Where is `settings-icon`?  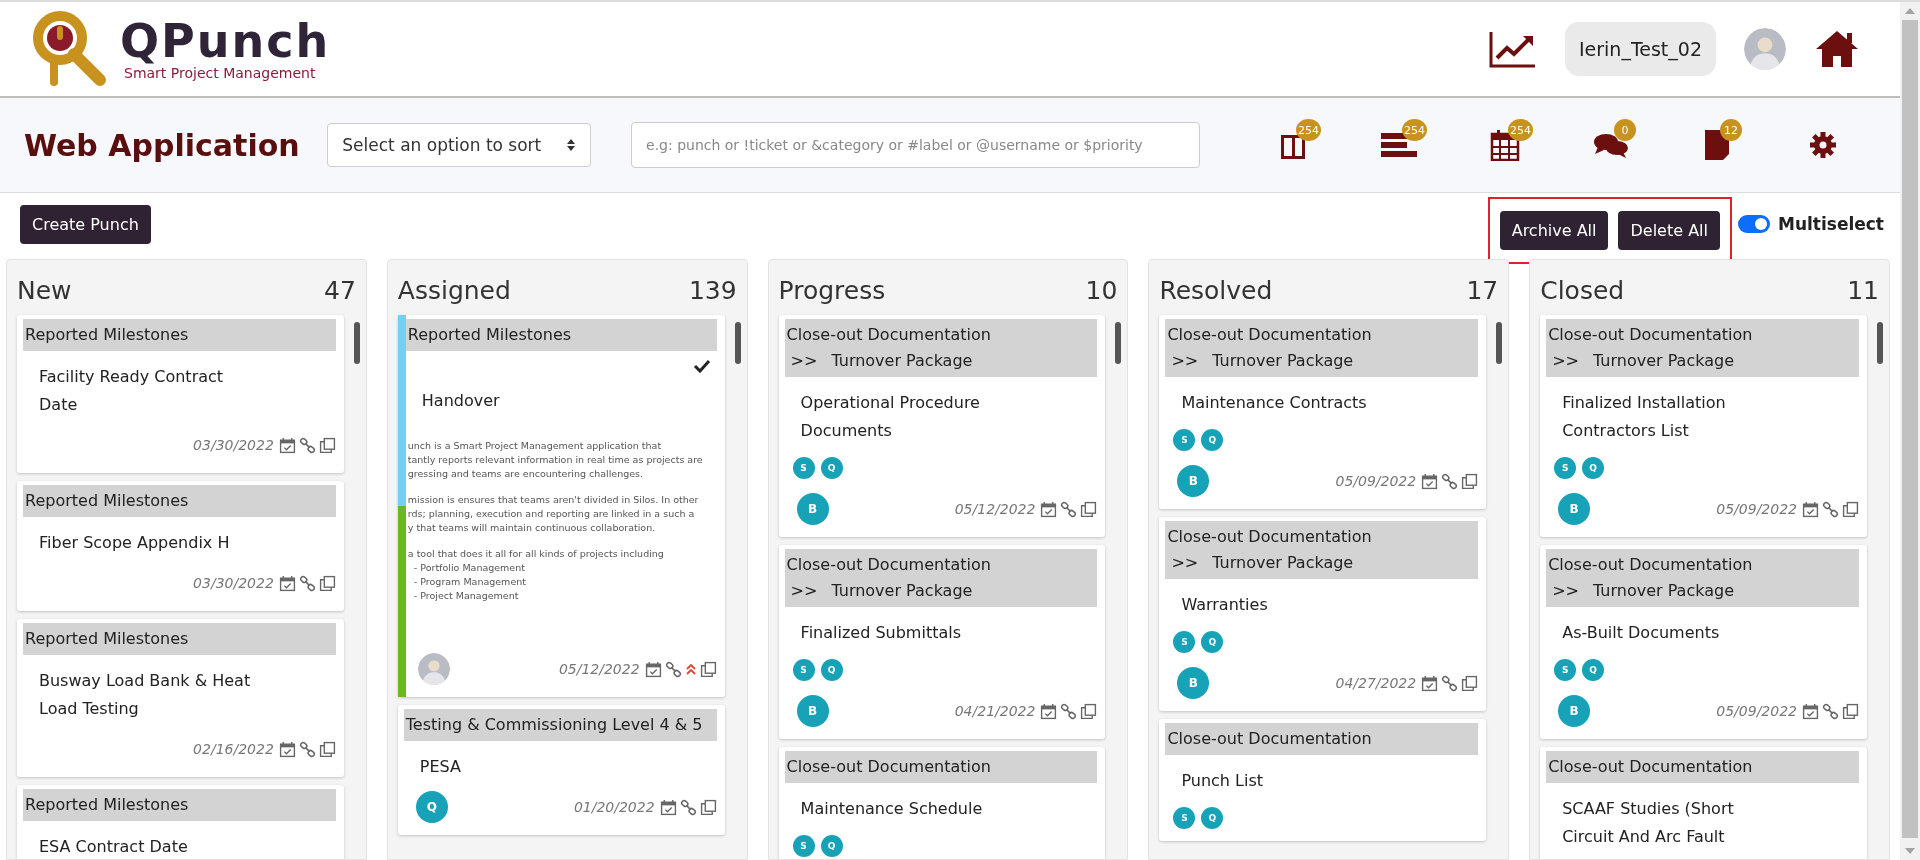
settings-icon is located at coordinates (1823, 145).